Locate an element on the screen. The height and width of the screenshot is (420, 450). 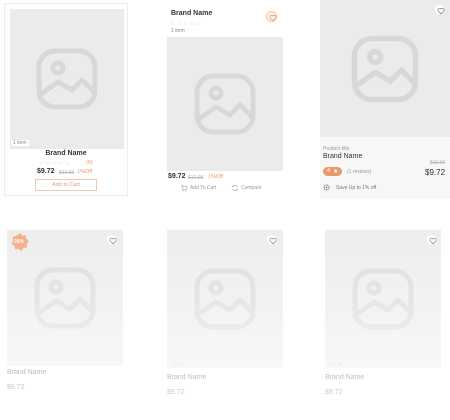
add-to-cart-button: Add to Cart is located at coordinates (66, 185).